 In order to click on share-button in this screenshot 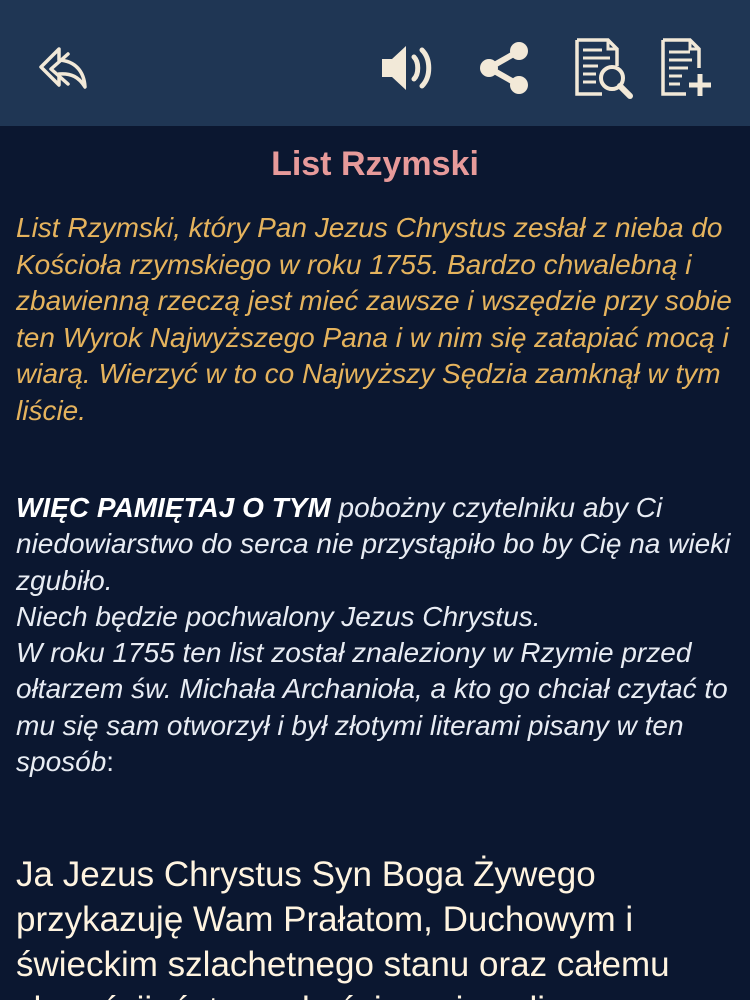, I will do `click(504, 68)`.